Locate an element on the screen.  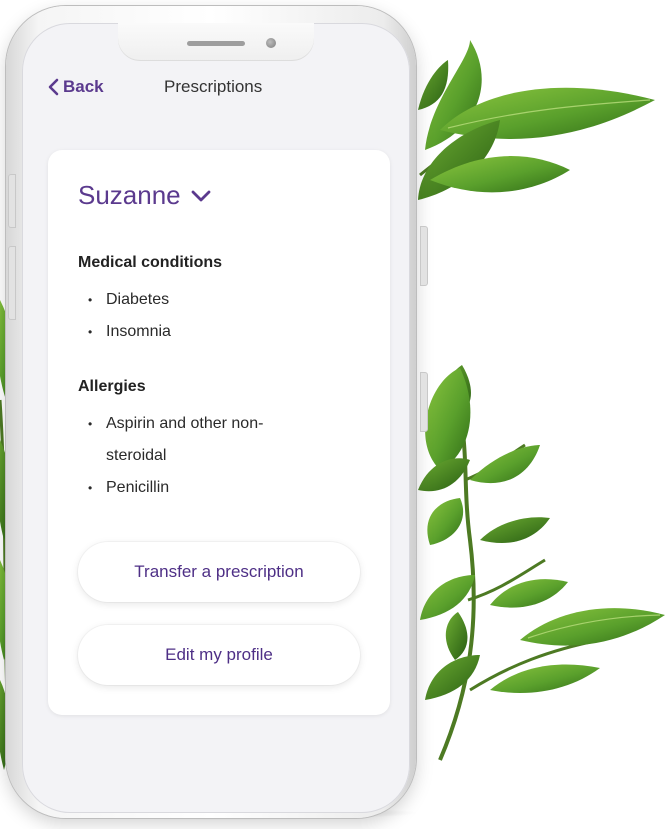
navigation-bar: Back Prescriptions is located at coordinates (216, 90).